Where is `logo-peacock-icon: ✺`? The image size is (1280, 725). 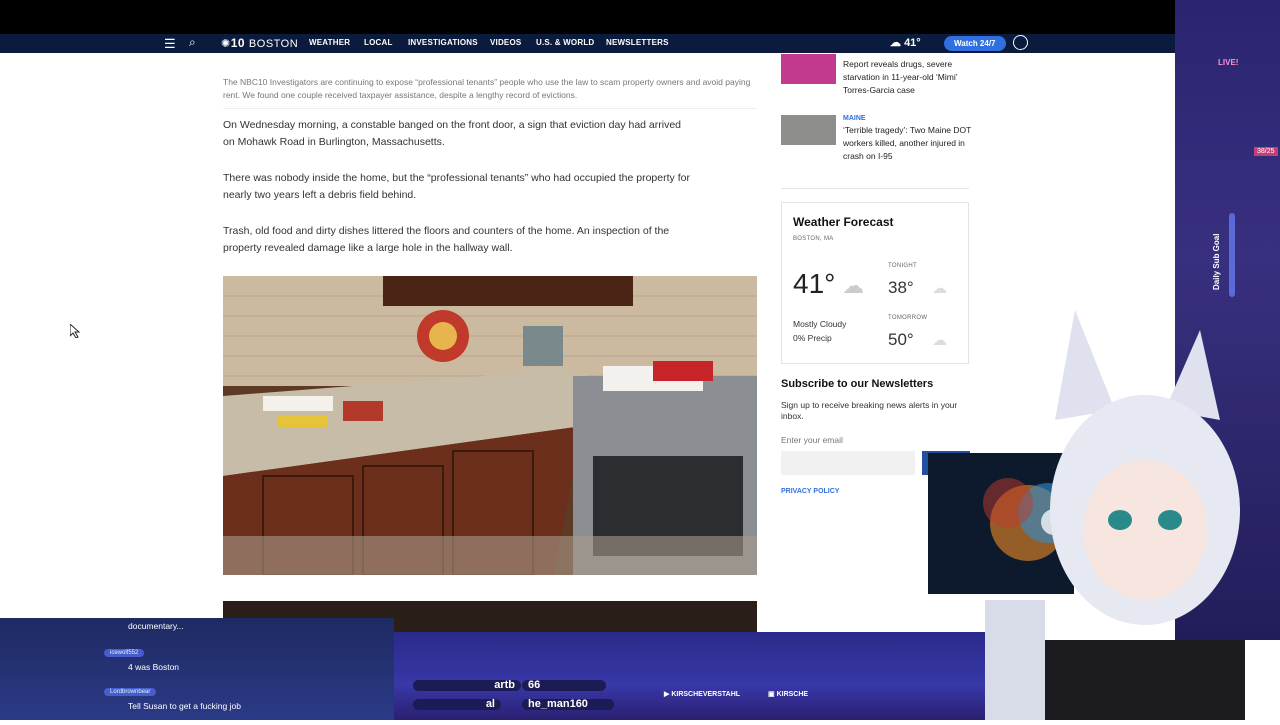
logo-peacock-icon: ✺ is located at coordinates (226, 44).